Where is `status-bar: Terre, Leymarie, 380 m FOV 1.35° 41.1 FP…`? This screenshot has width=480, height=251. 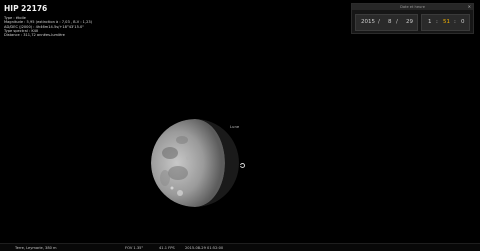 status-bar: Terre, Leymarie, 380 m FOV 1.35° 41.1 FP… is located at coordinates (240, 247).